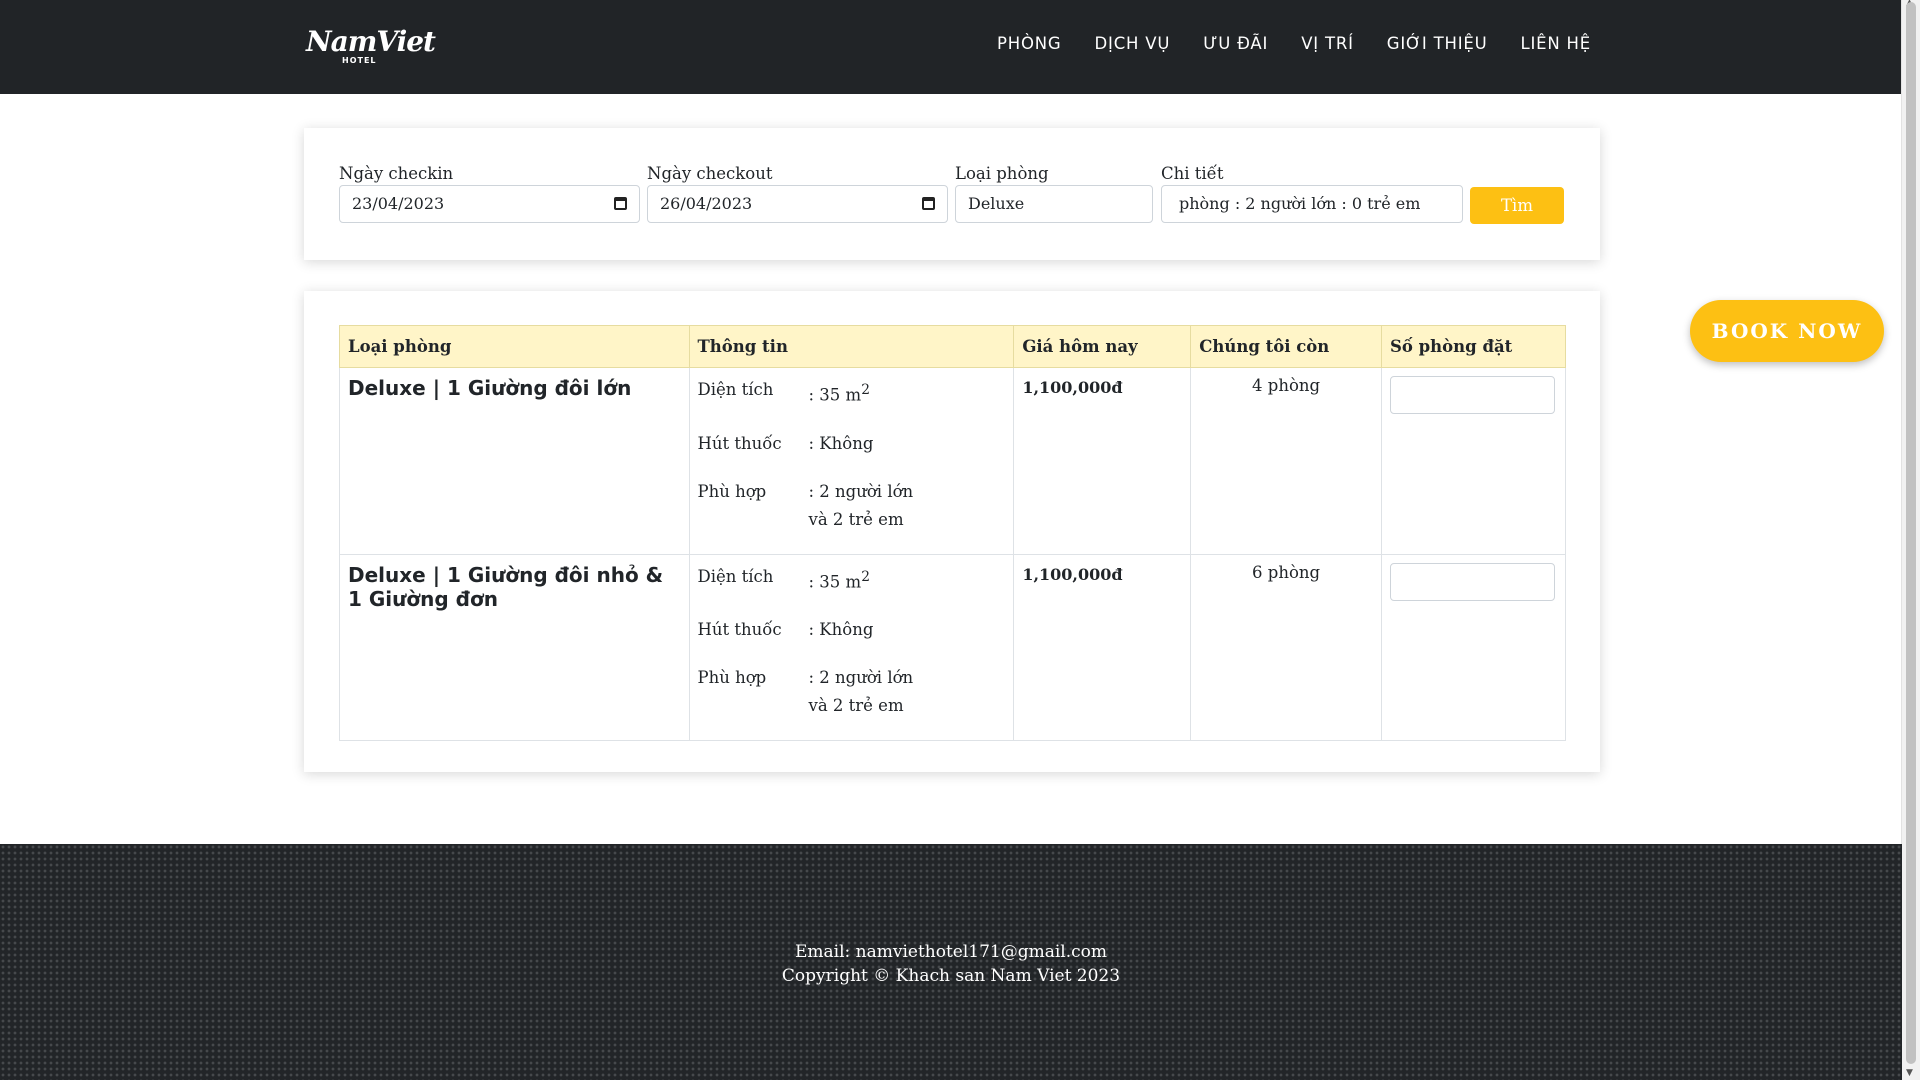 This screenshot has height=1080, width=1920. What do you see at coordinates (1235, 43) in the screenshot?
I see `nav-item-offers: ƯU ĐÃI` at bounding box center [1235, 43].